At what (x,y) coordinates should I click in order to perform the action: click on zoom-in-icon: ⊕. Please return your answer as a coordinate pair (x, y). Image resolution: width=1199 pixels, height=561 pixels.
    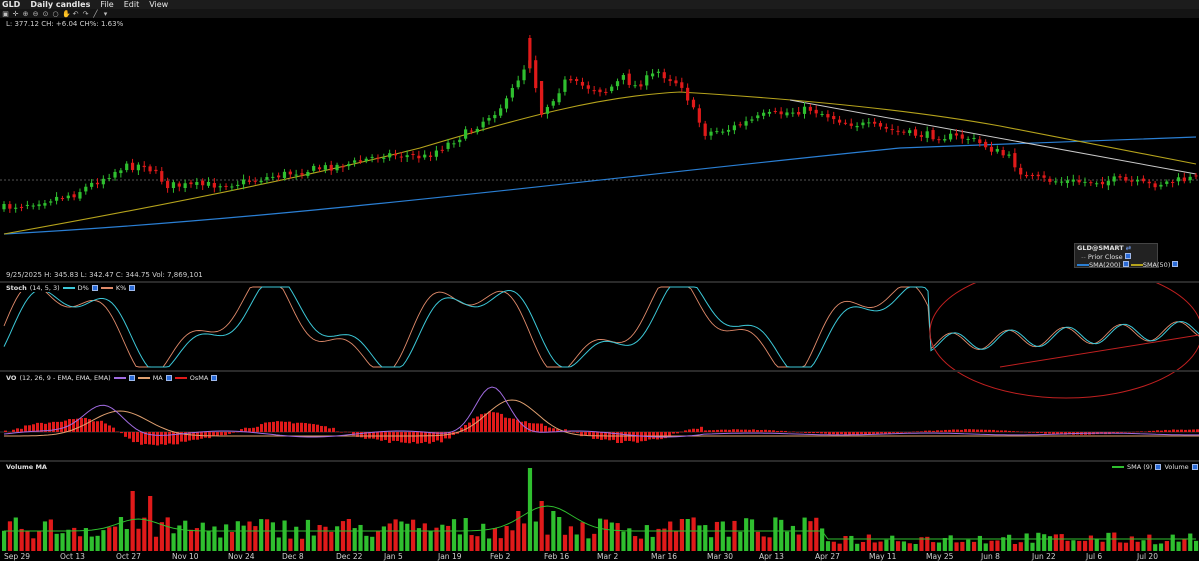
    Looking at the image, I should click on (25, 13).